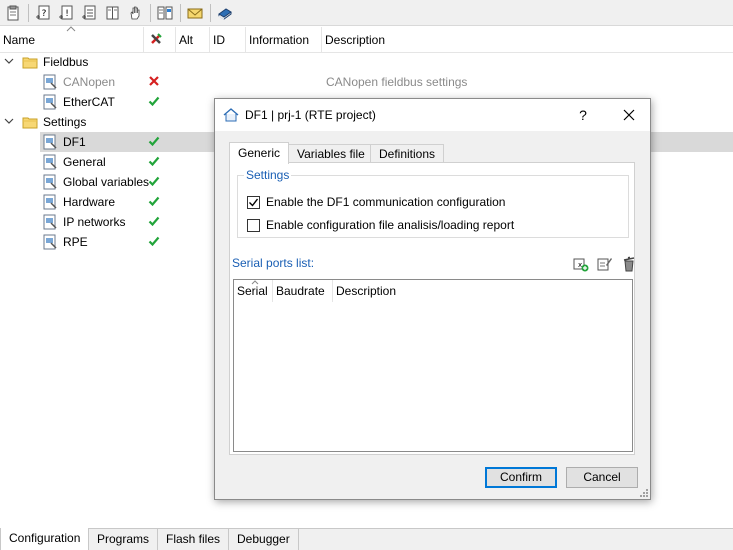 The width and height of the screenshot is (733, 550). I want to click on enable-report-checkbox, so click(253, 225).